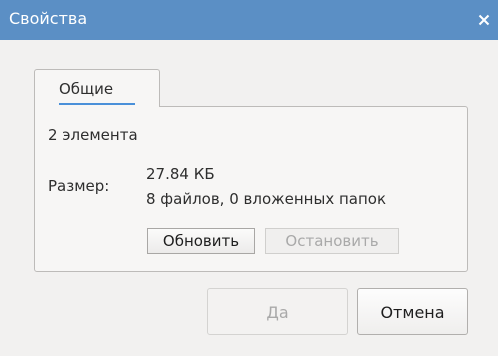  Describe the element at coordinates (180, 174) in the screenshot. I see `size-value: 27.84 КБ` at that location.